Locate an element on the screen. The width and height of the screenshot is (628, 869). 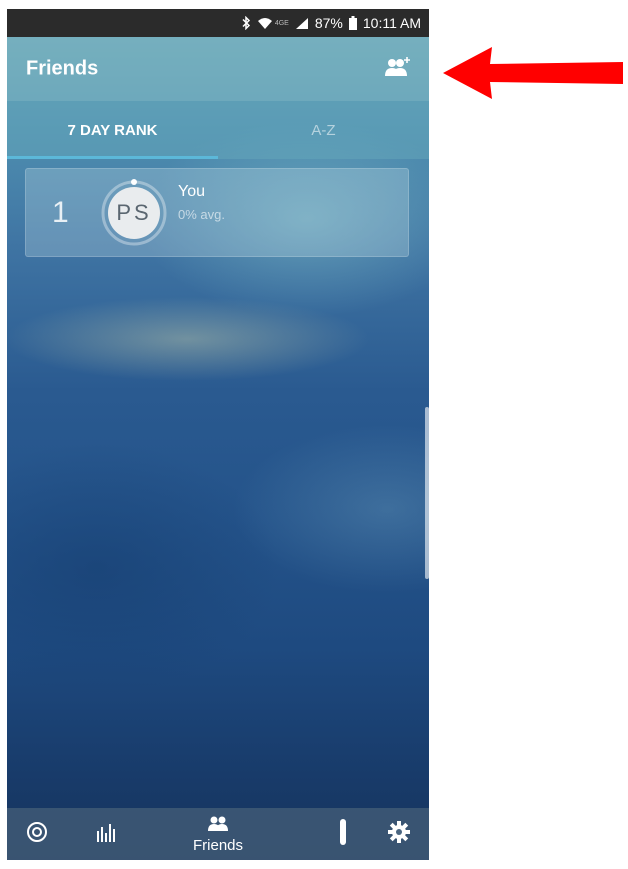
nav-friends-tab: Friends is located at coordinates (218, 834).